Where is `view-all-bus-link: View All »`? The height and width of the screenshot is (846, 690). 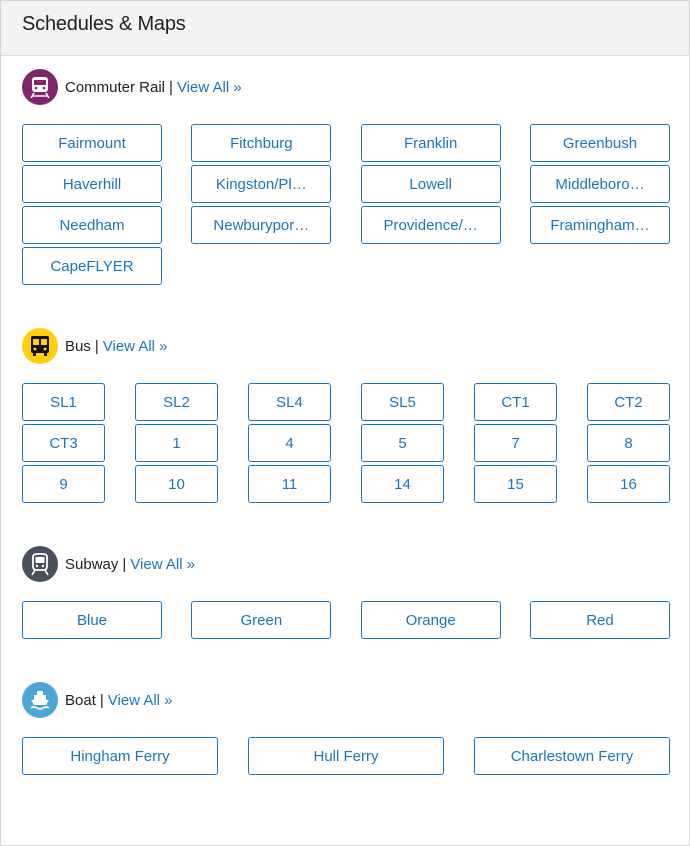 view-all-bus-link: View All » is located at coordinates (135, 346).